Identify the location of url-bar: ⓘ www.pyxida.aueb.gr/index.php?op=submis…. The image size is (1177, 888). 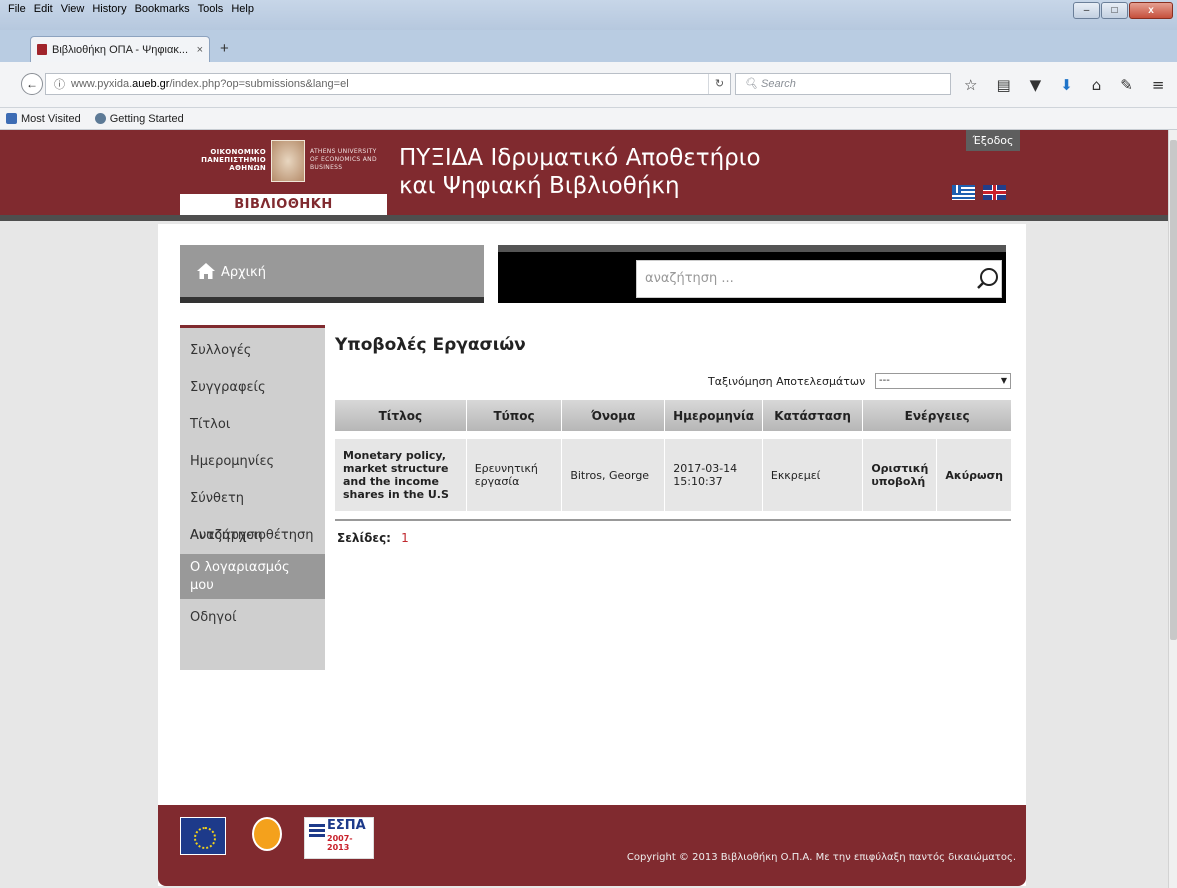
(388, 84).